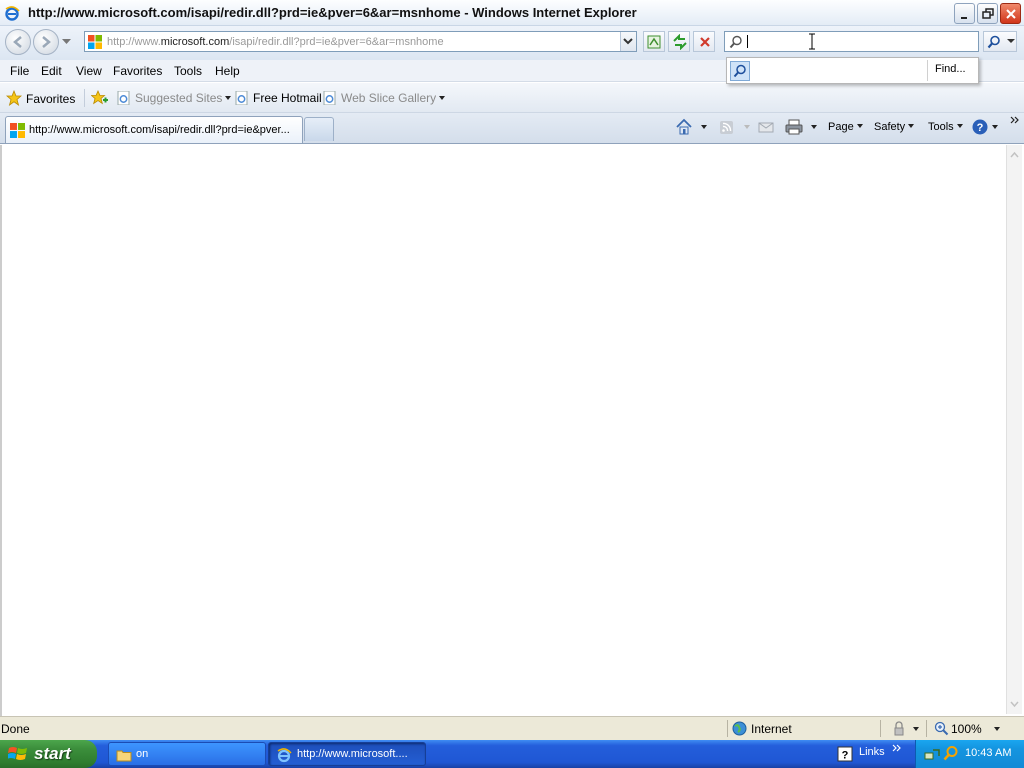 The height and width of the screenshot is (768, 1024). What do you see at coordinates (894, 127) in the screenshot?
I see `safety-menu-button: Safety` at bounding box center [894, 127].